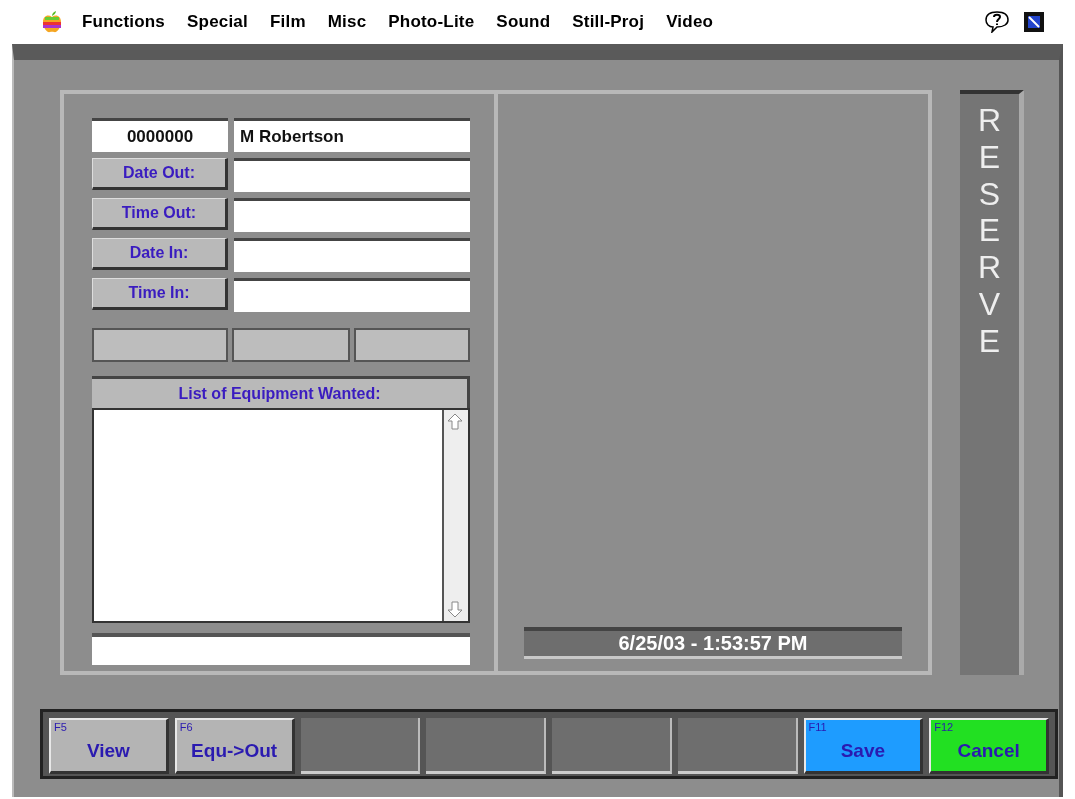 Image resolution: width=1075 pixels, height=799 pixels. Describe the element at coordinates (997, 22) in the screenshot. I see `help-icon` at that location.